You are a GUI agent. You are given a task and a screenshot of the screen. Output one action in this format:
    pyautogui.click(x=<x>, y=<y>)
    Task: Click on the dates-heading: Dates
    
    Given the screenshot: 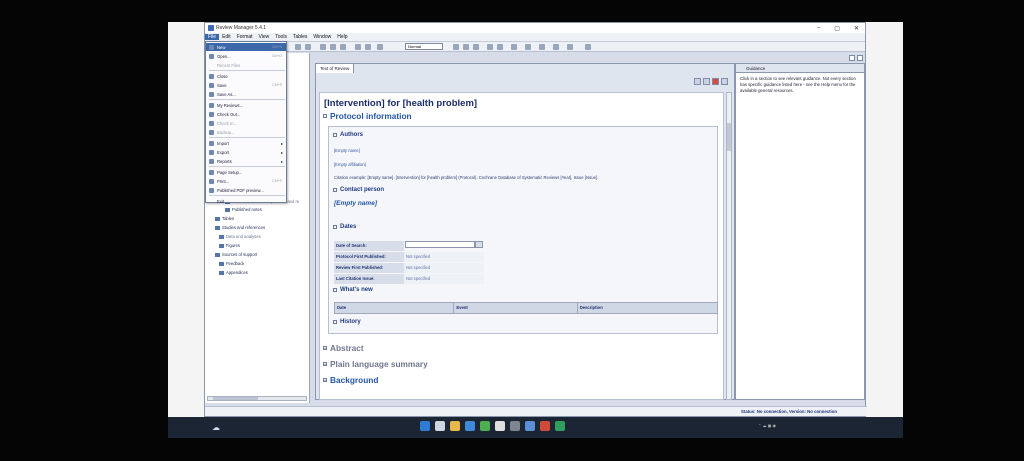 What is the action you would take?
    pyautogui.click(x=344, y=227)
    